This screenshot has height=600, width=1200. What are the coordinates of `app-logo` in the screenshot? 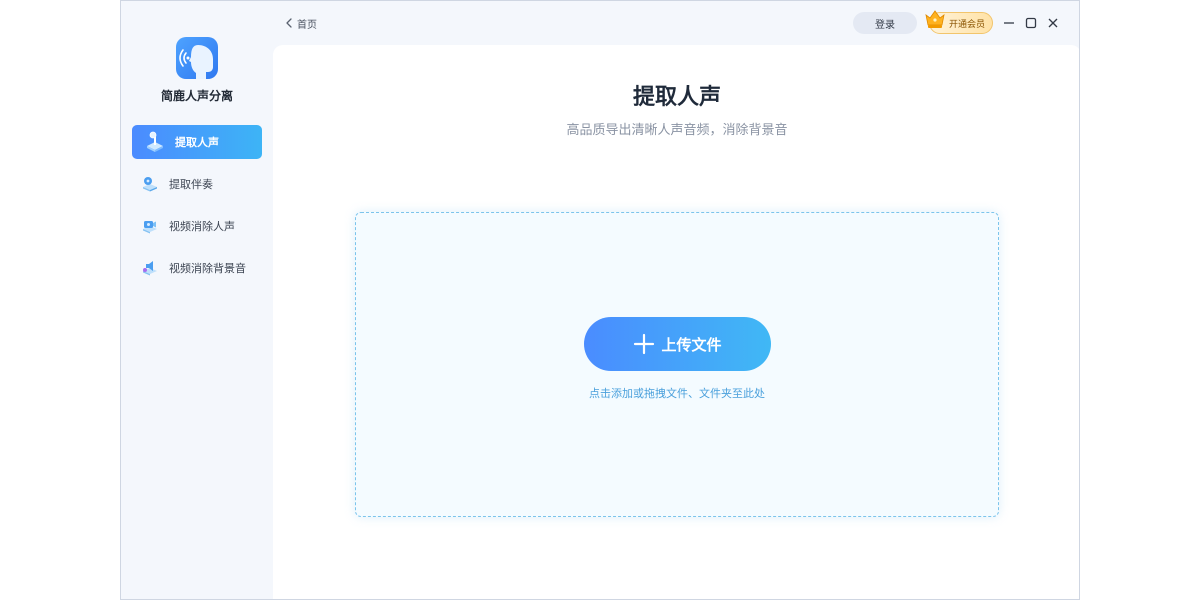 It's located at (197, 58).